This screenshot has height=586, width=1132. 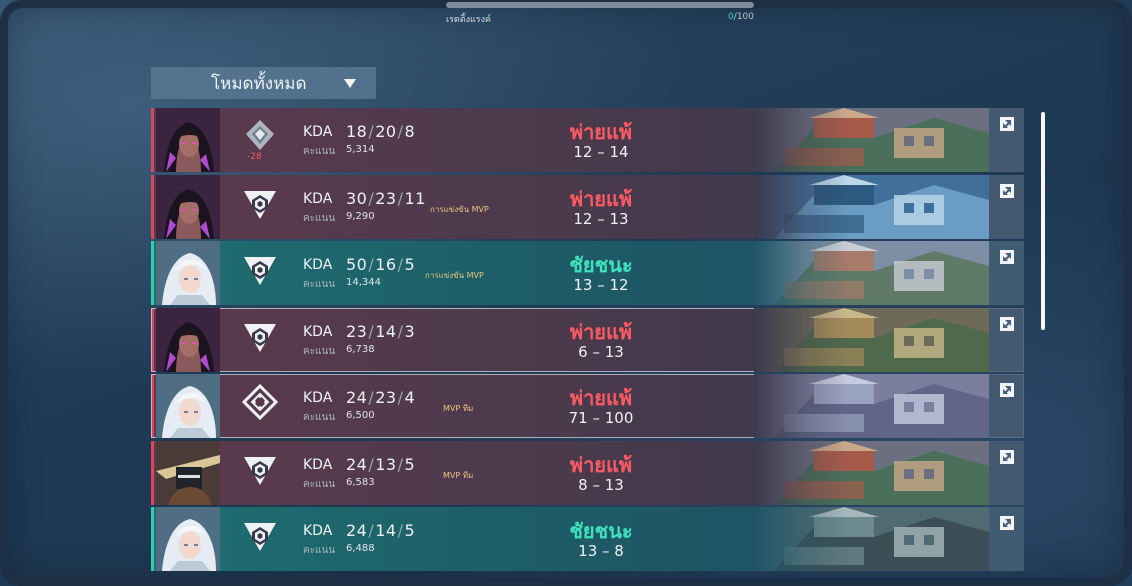 I want to click on deaths-value: 20, so click(x=386, y=131).